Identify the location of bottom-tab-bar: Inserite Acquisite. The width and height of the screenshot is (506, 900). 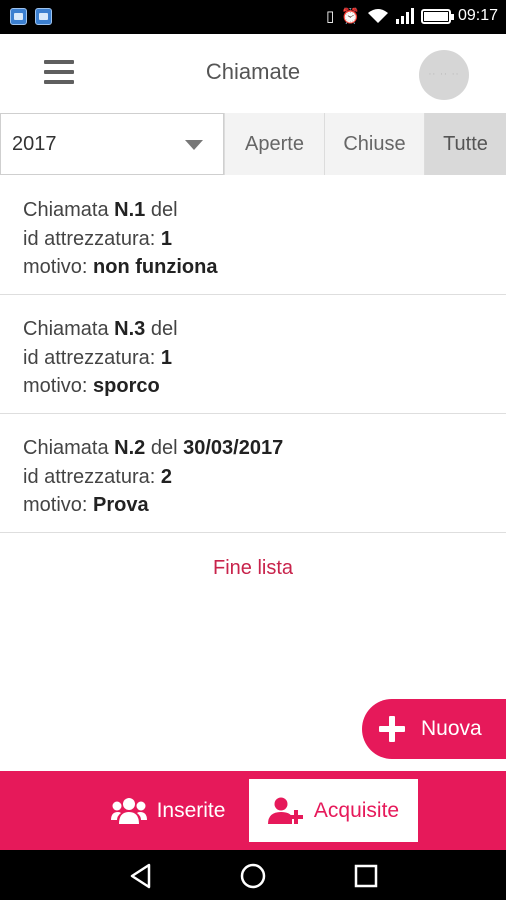
(253, 810).